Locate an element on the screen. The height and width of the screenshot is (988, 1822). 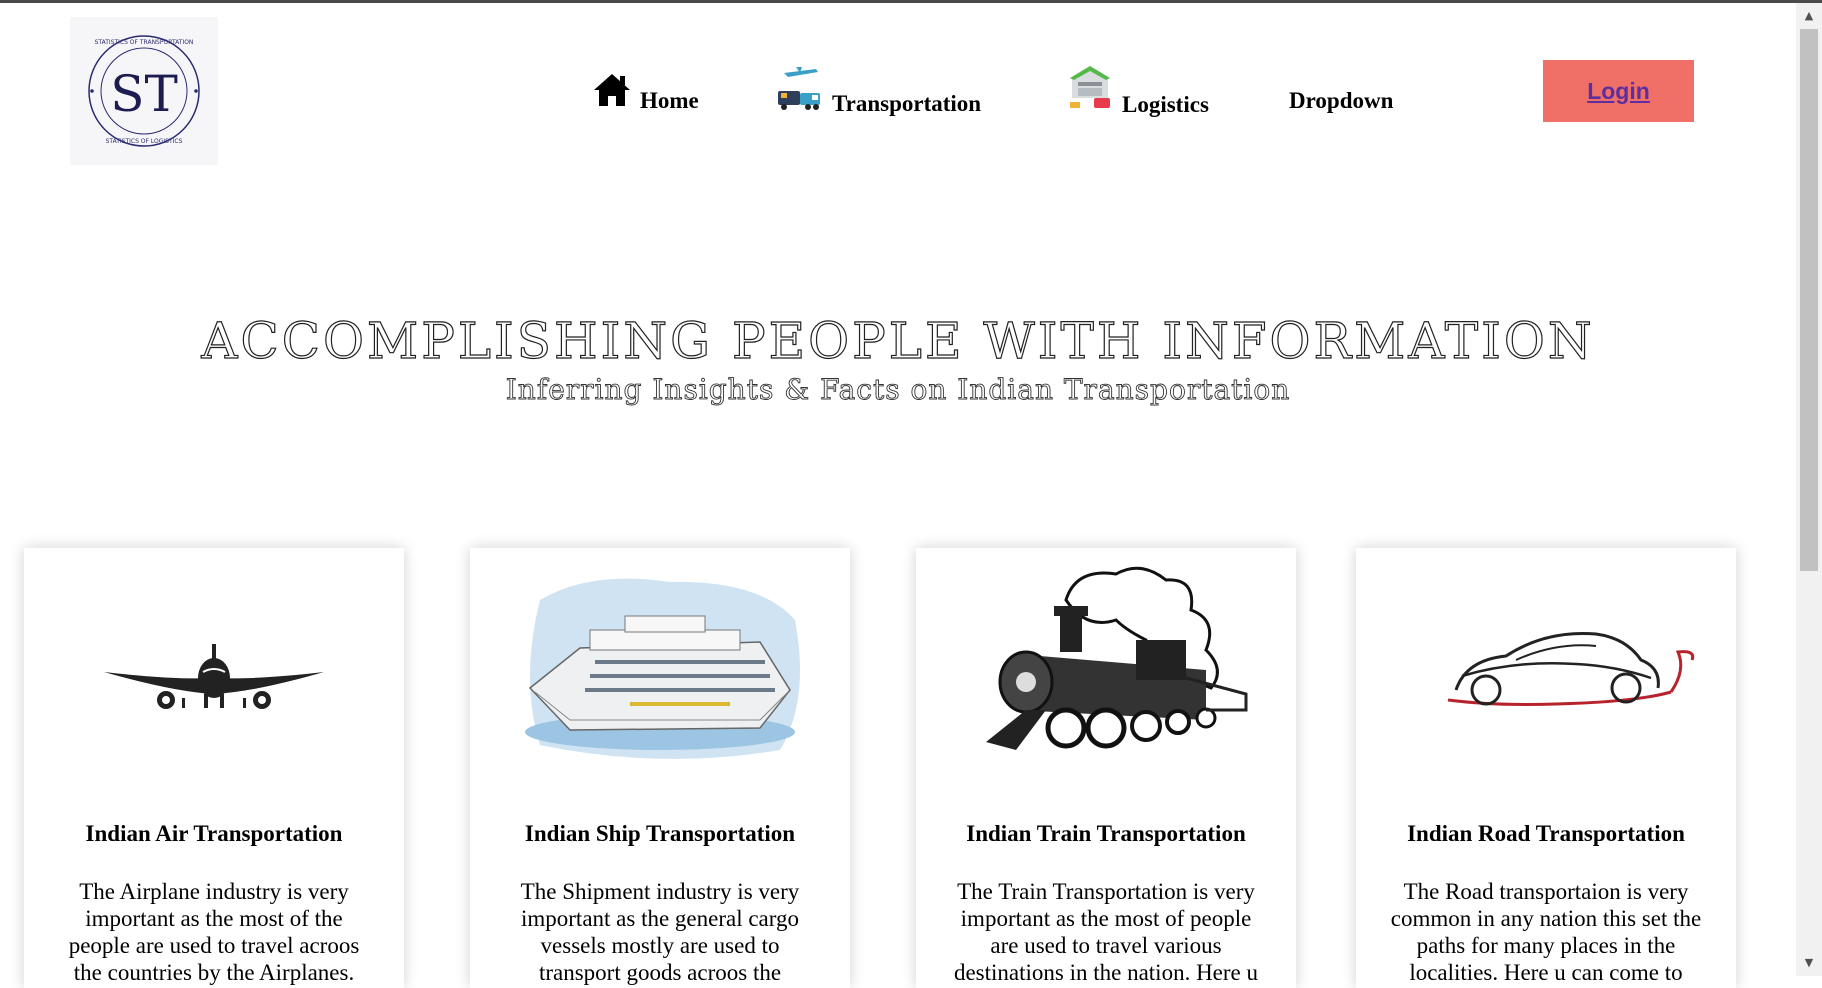
login-button: Login is located at coordinates (1618, 91).